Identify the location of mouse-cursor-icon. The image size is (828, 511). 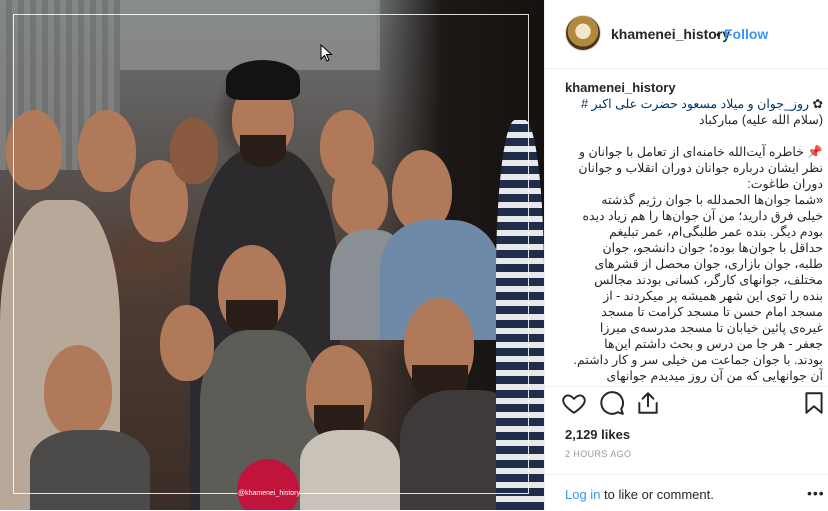
(326, 53).